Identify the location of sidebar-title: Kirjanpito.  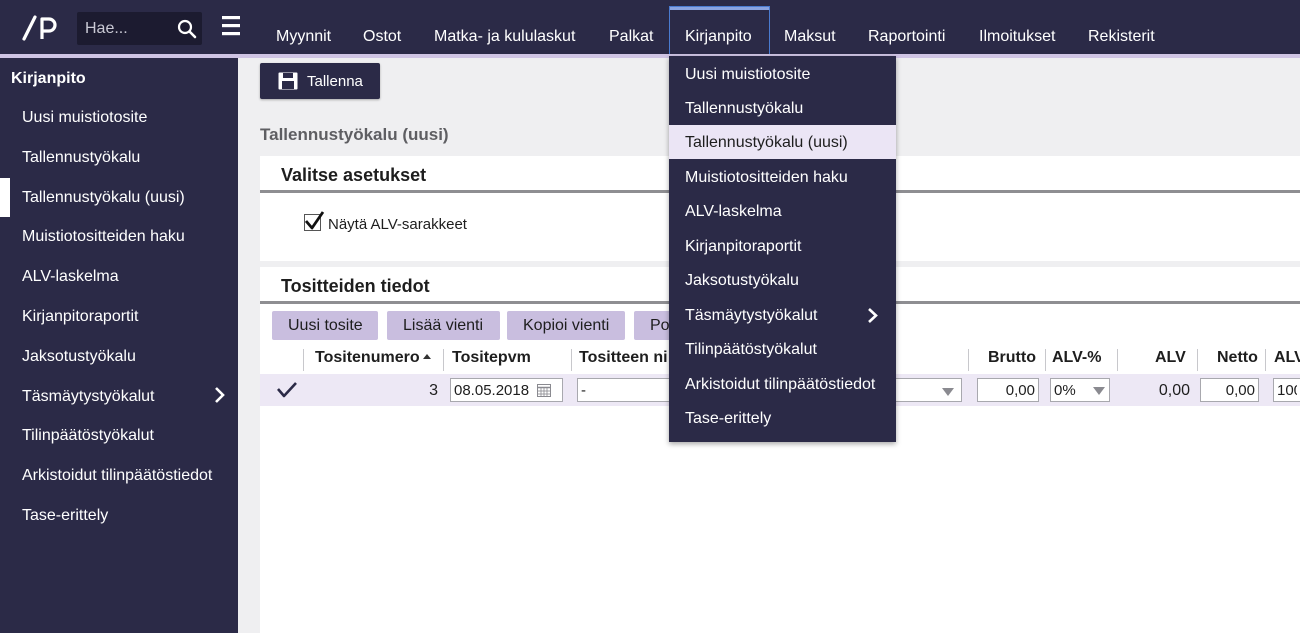
(48, 78).